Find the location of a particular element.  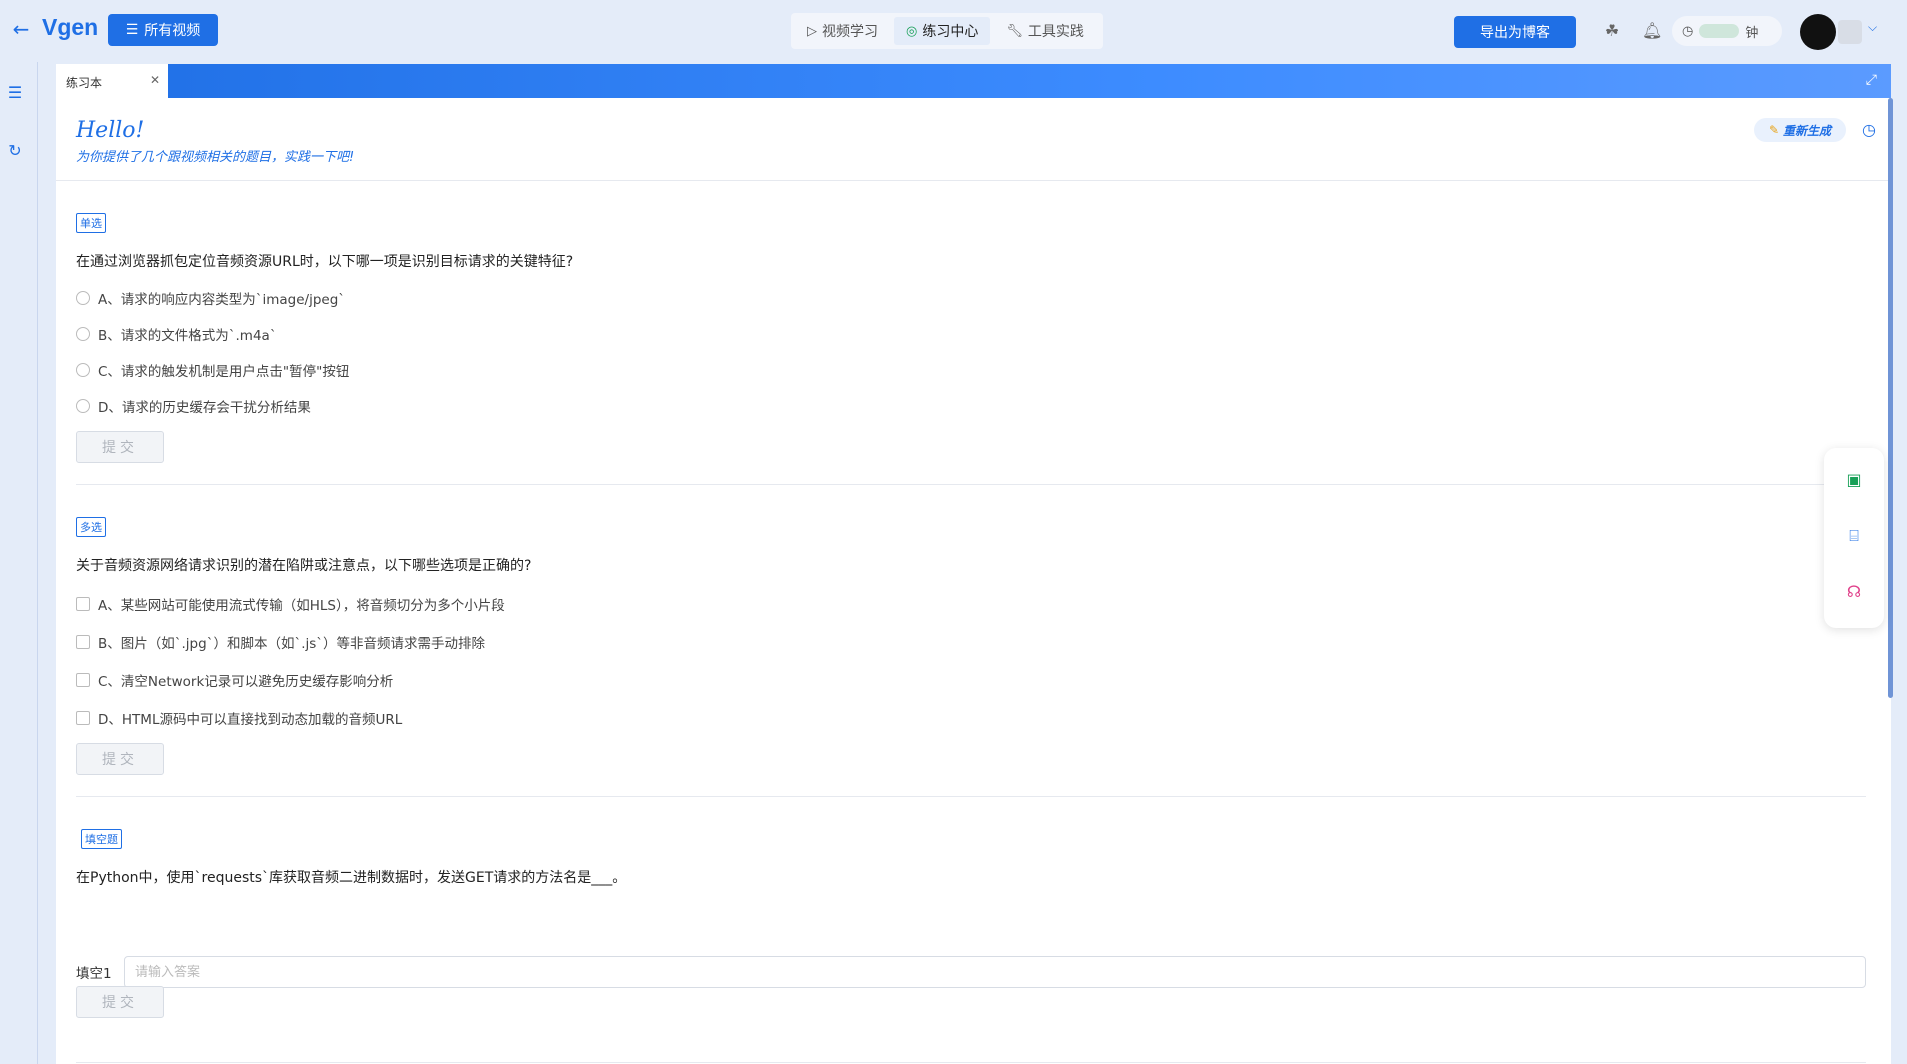

timer-value-obscured is located at coordinates (1719, 31).